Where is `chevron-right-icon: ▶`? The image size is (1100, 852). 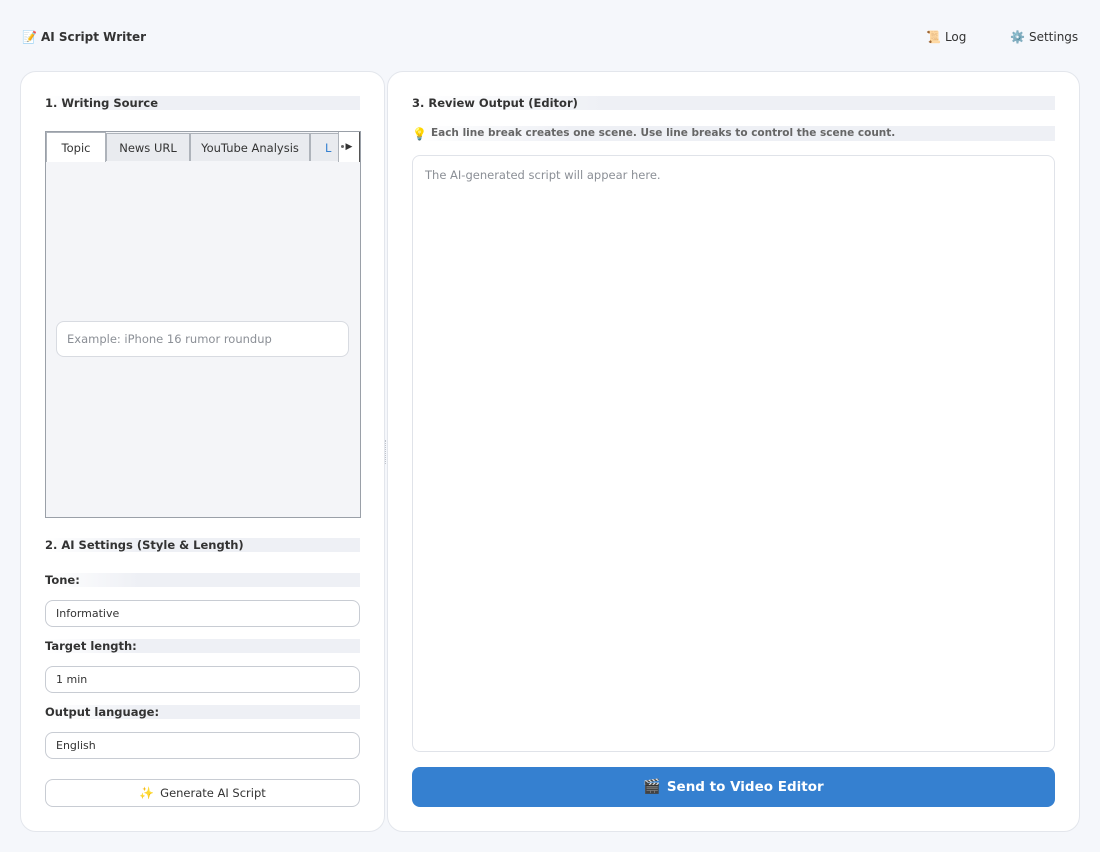 chevron-right-icon: ▶ is located at coordinates (349, 147).